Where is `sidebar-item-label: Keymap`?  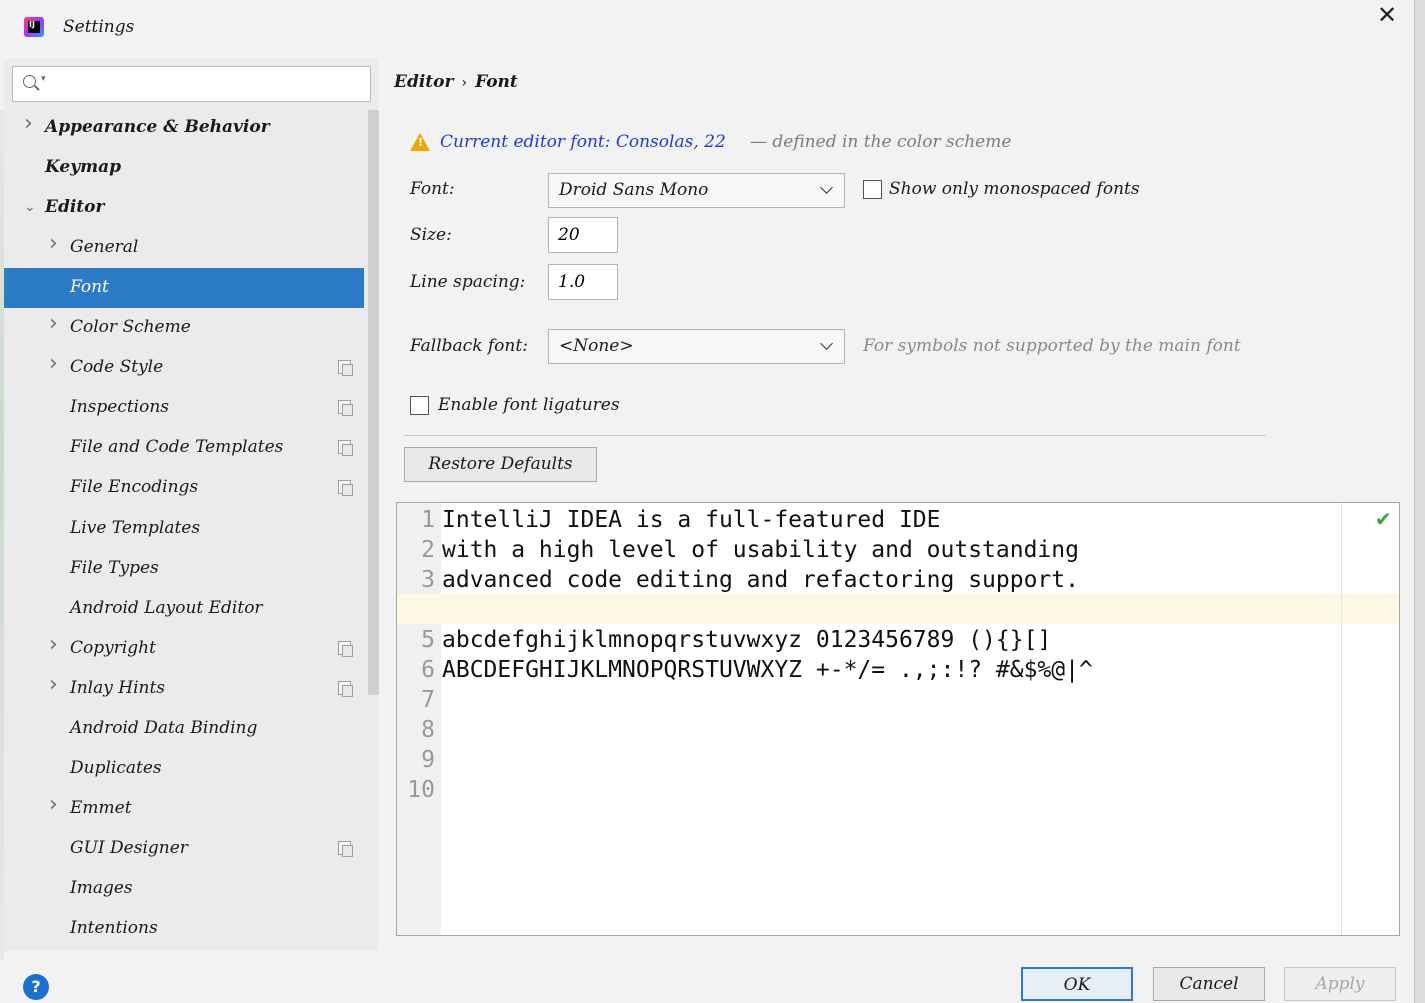 sidebar-item-label: Keymap is located at coordinates (83, 167).